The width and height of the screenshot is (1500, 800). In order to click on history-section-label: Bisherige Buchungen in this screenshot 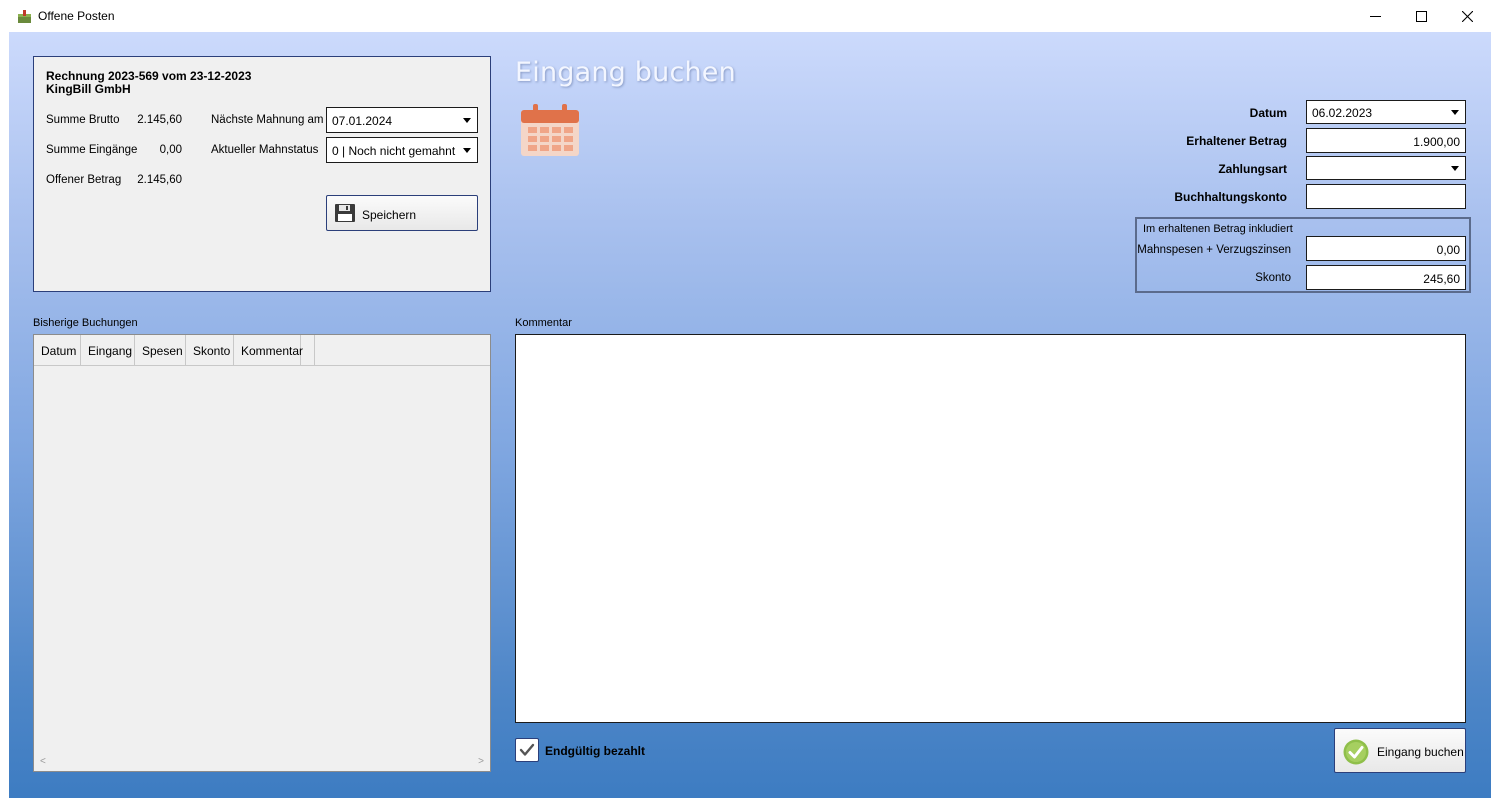, I will do `click(85, 323)`.